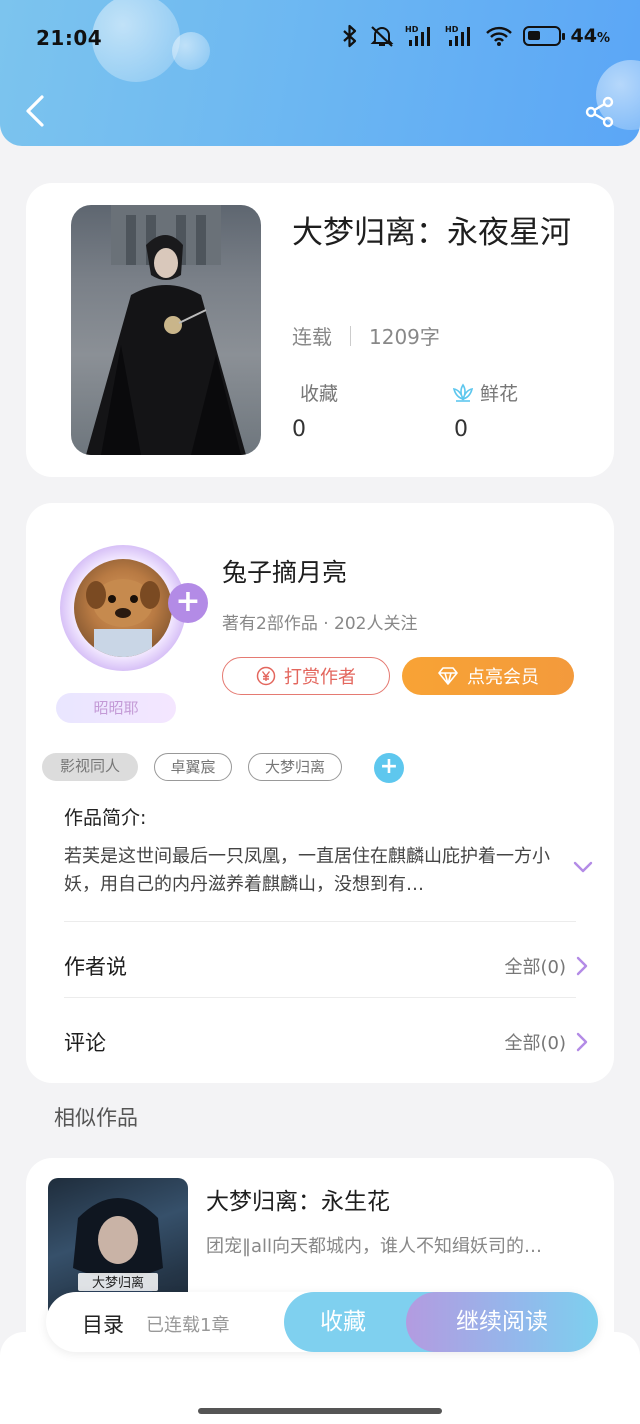 The width and height of the screenshot is (640, 1424). Describe the element at coordinates (320, 1411) in the screenshot. I see `home-indicator` at that location.